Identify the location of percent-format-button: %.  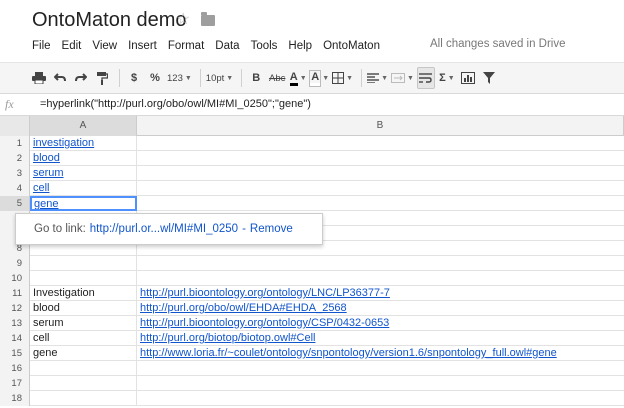
(155, 78).